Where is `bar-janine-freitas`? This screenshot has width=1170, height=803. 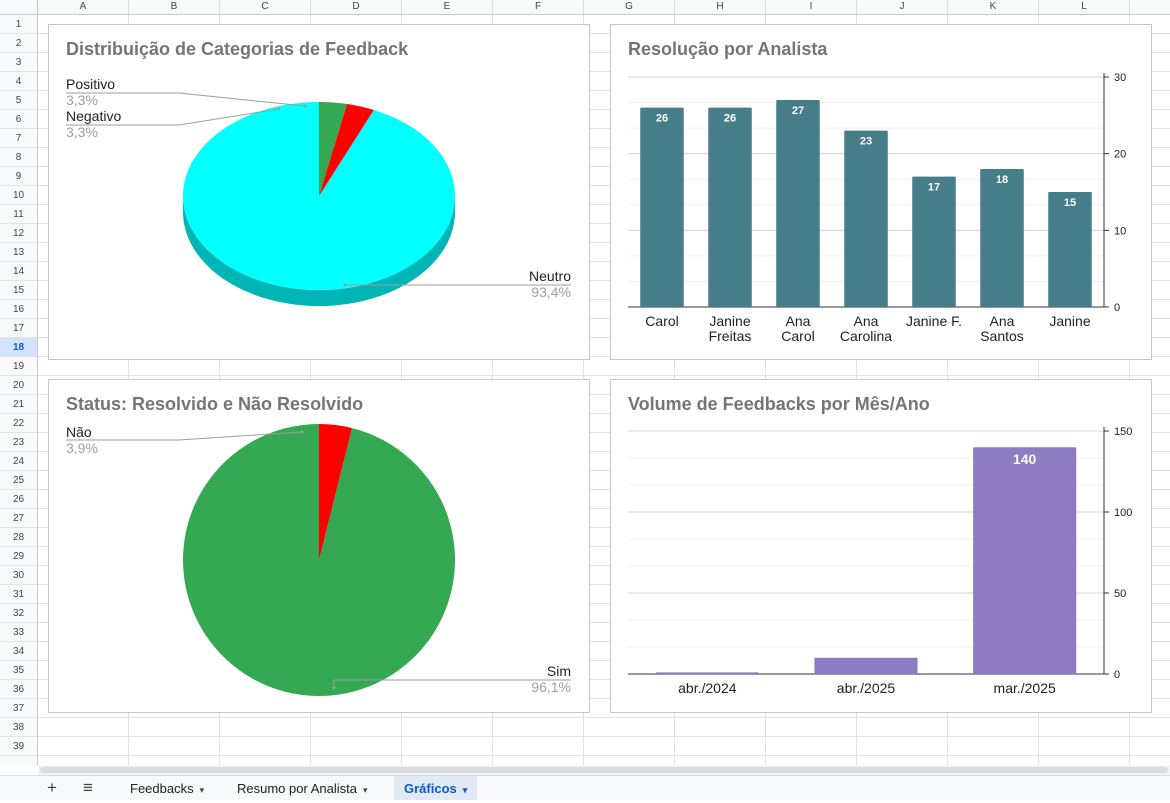 bar-janine-freitas is located at coordinates (730, 207).